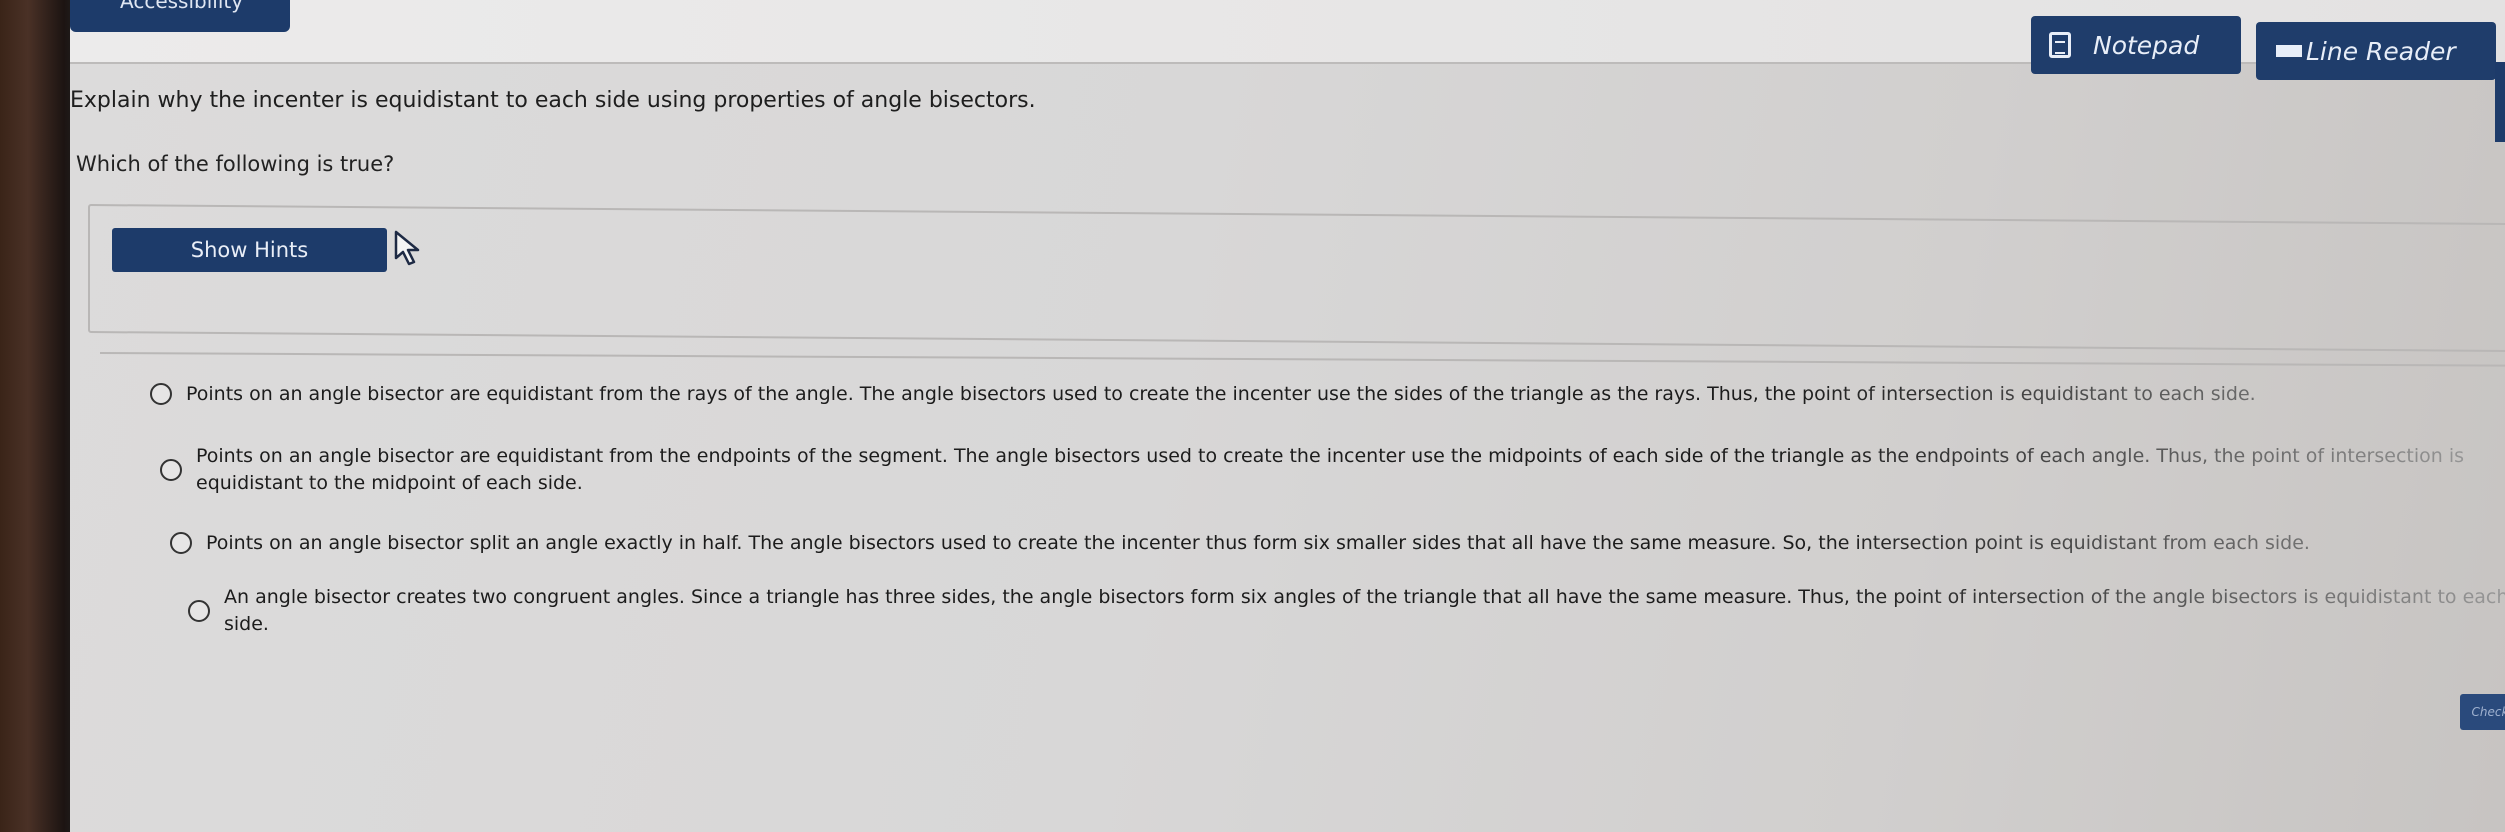 The image size is (2505, 832). Describe the element at coordinates (407, 248) in the screenshot. I see `mouse-cursor-icon` at that location.